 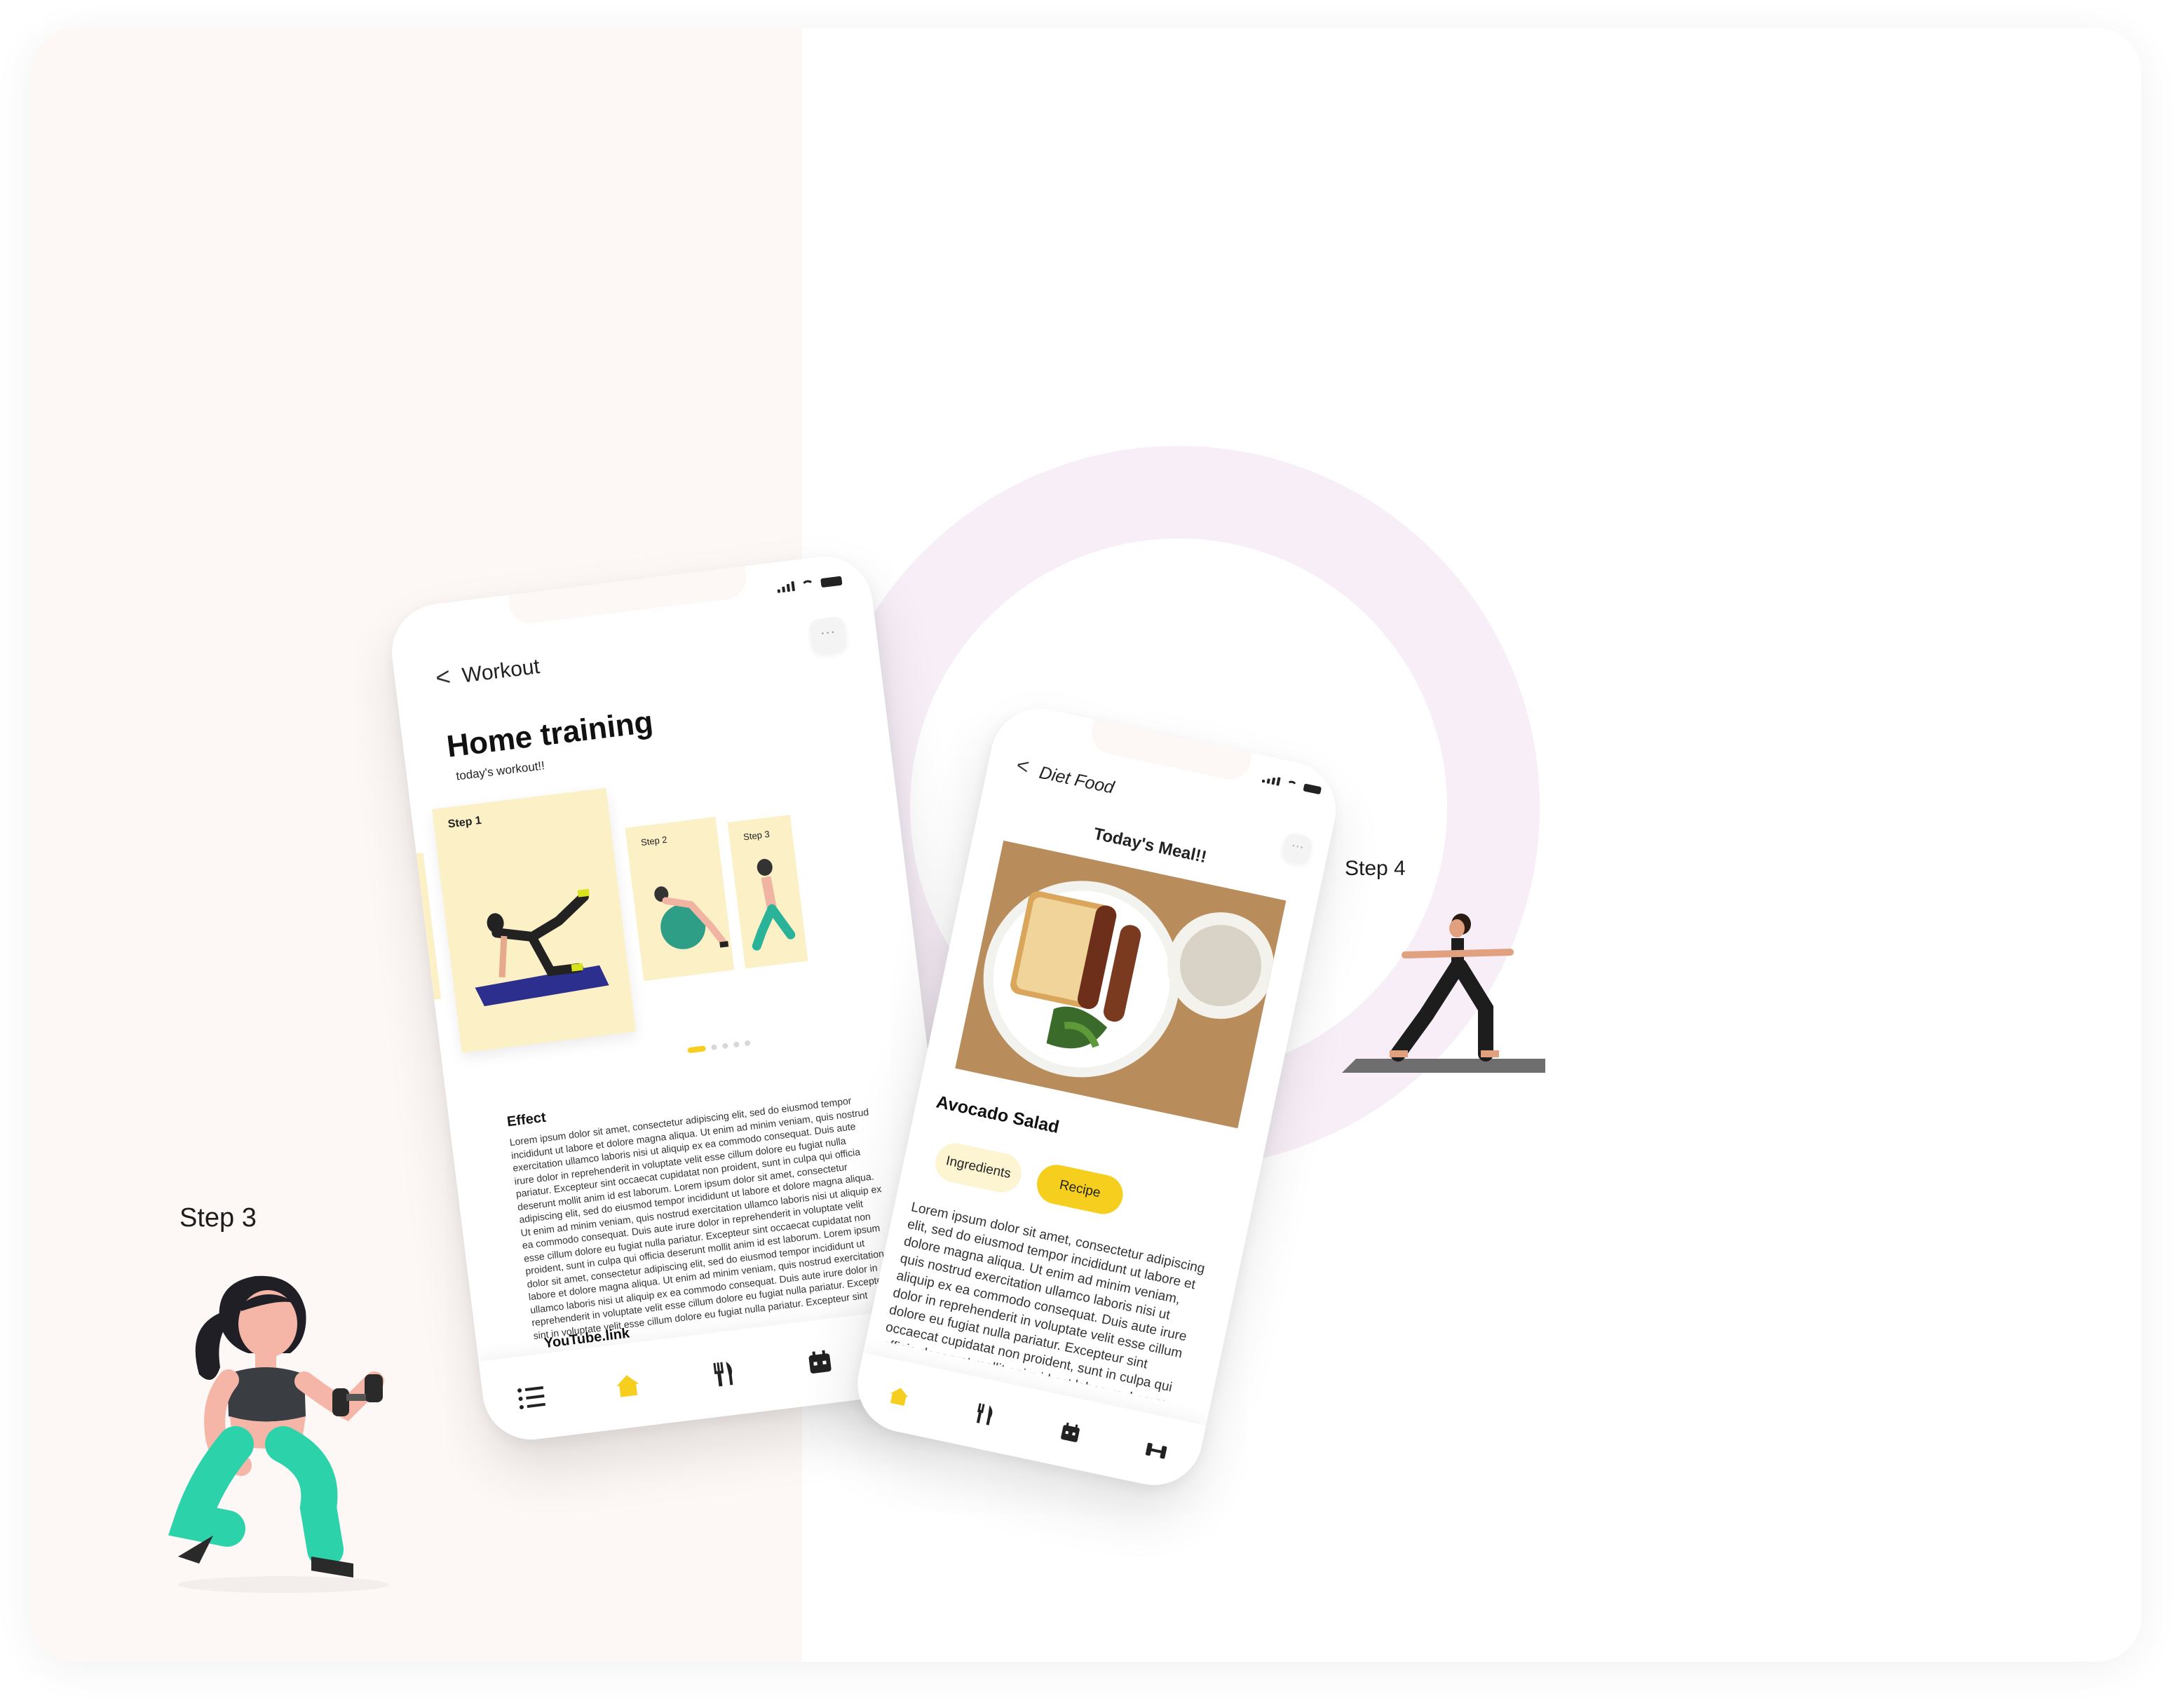 What do you see at coordinates (464, 823) in the screenshot?
I see `card-label: Step 1` at bounding box center [464, 823].